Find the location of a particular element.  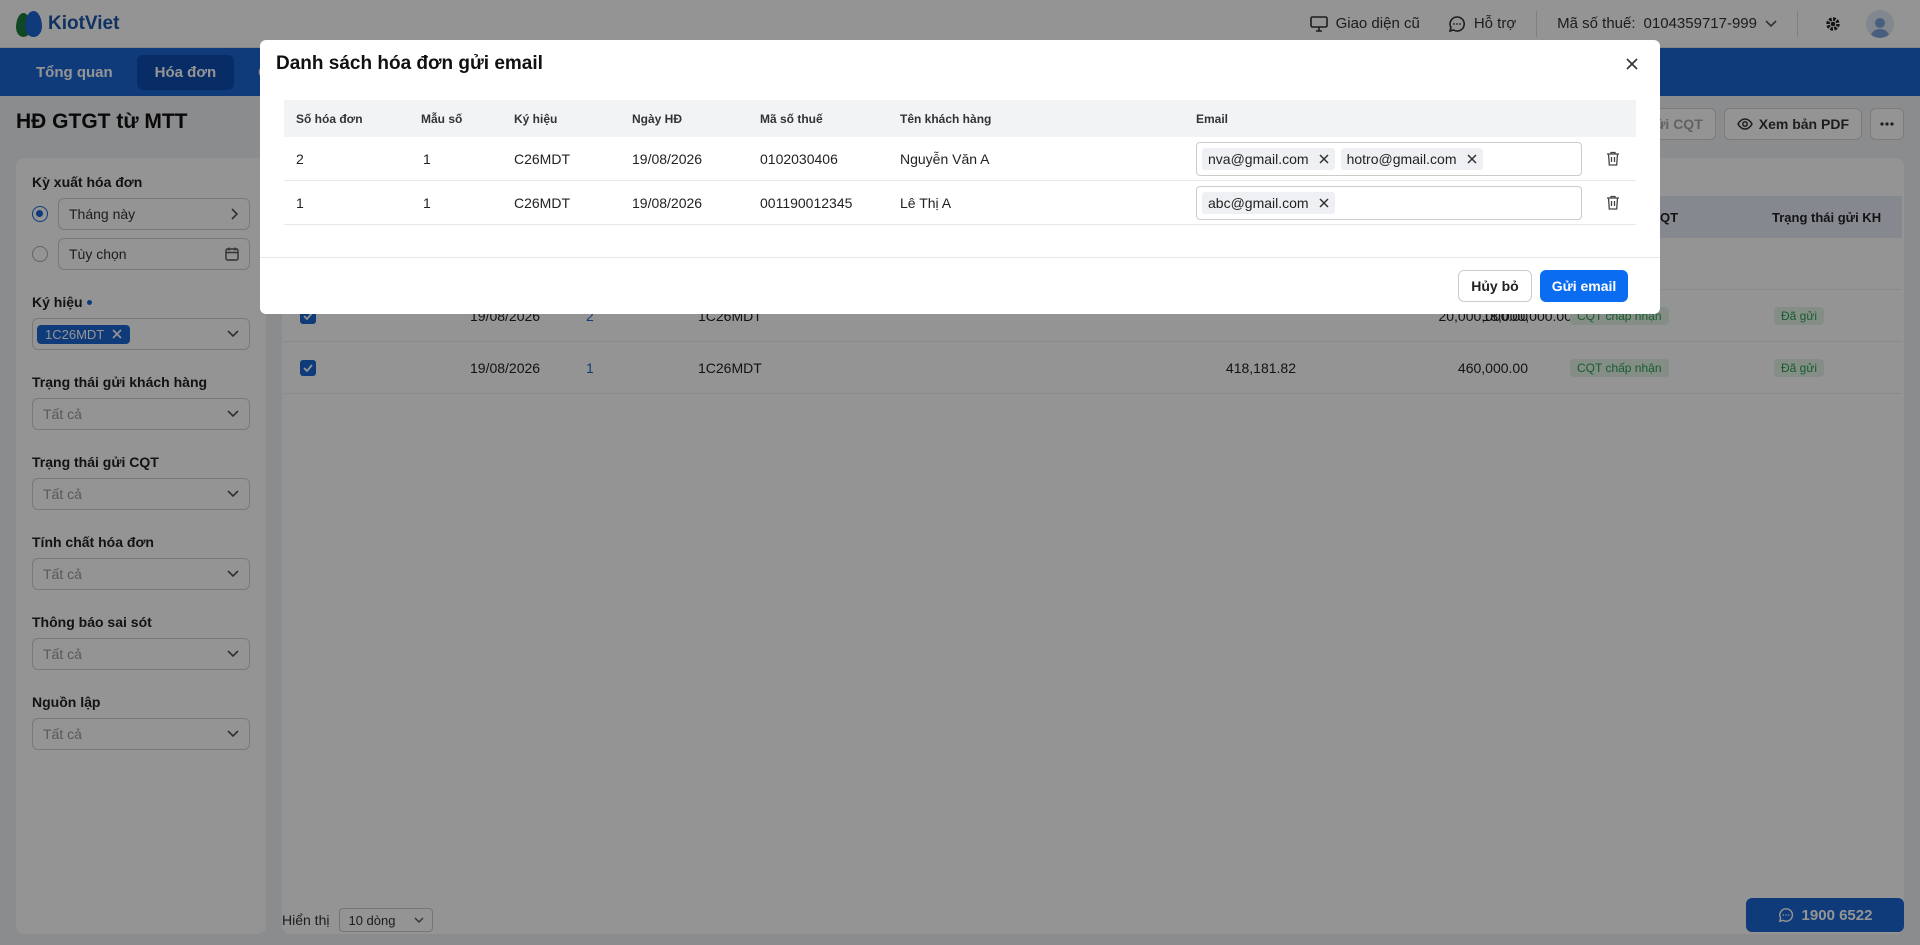

header-tax-code: Mã số thuế is located at coordinates (791, 118).